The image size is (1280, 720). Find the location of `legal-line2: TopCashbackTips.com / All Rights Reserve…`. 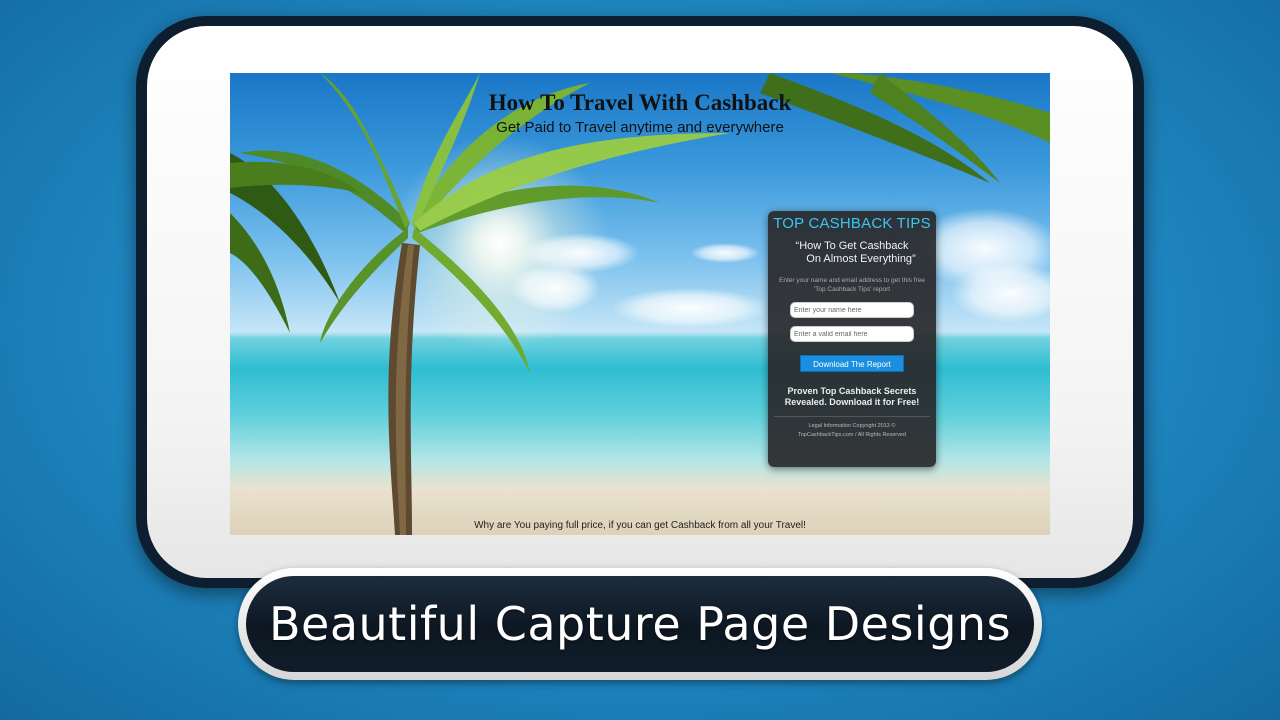

legal-line2: TopCashbackTips.com / All Rights Reserve… is located at coordinates (851, 435).